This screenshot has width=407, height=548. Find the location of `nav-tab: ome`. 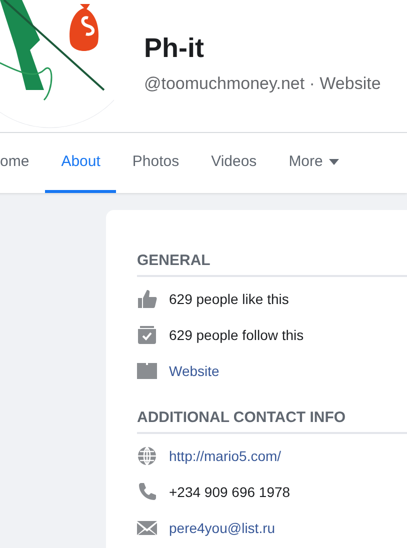

nav-tab: ome is located at coordinates (23, 163).